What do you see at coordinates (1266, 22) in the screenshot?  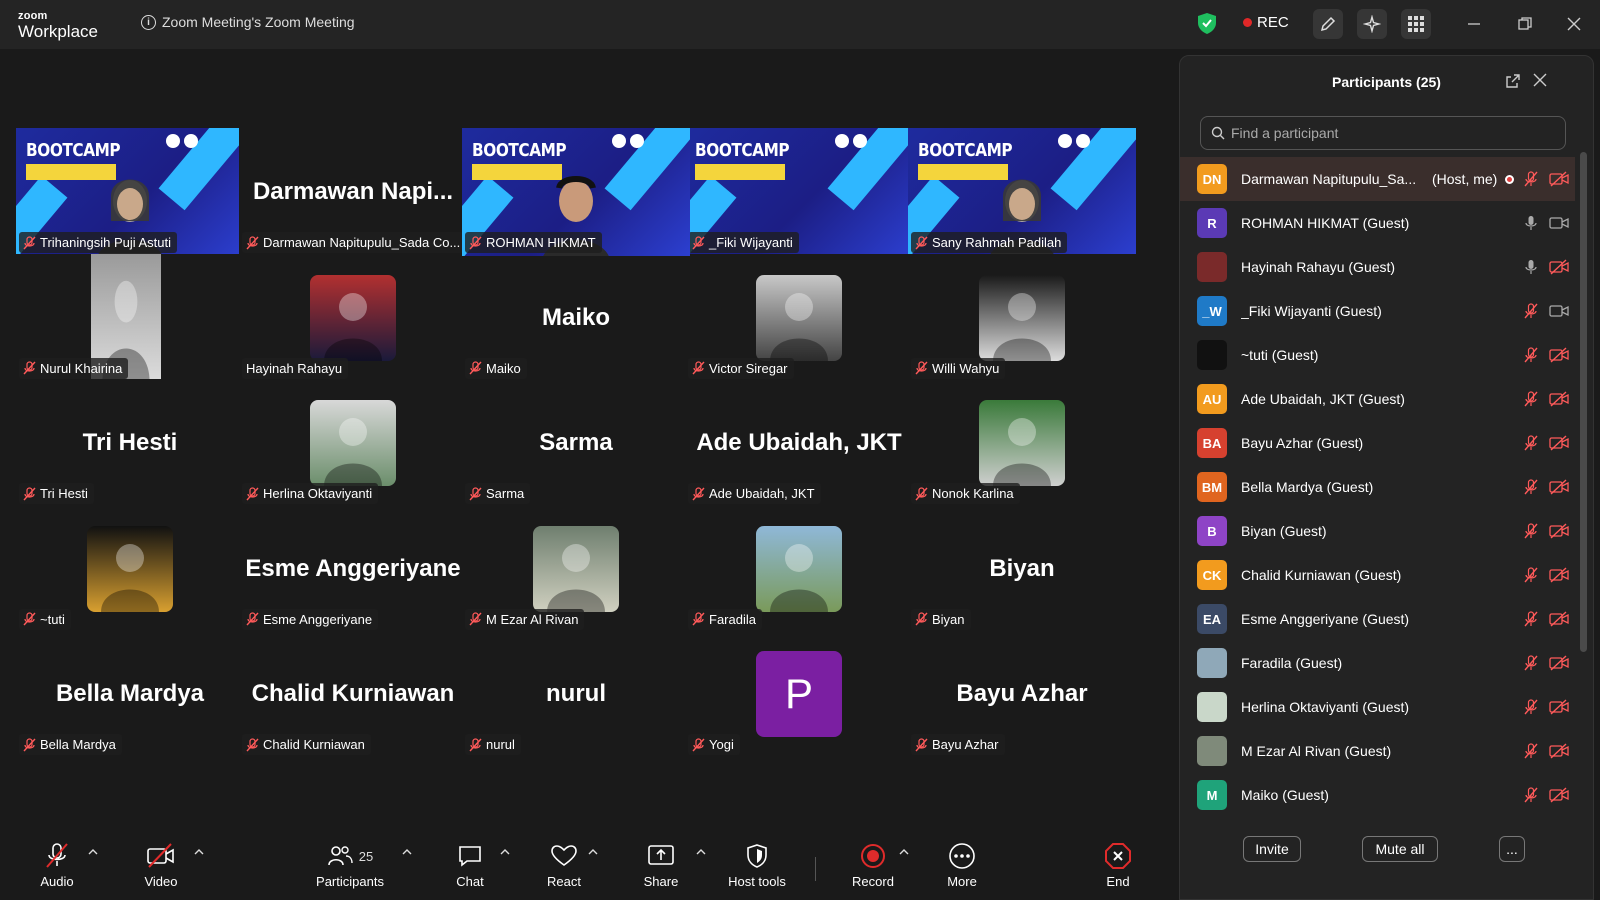 I see `recording-indicator: REC` at bounding box center [1266, 22].